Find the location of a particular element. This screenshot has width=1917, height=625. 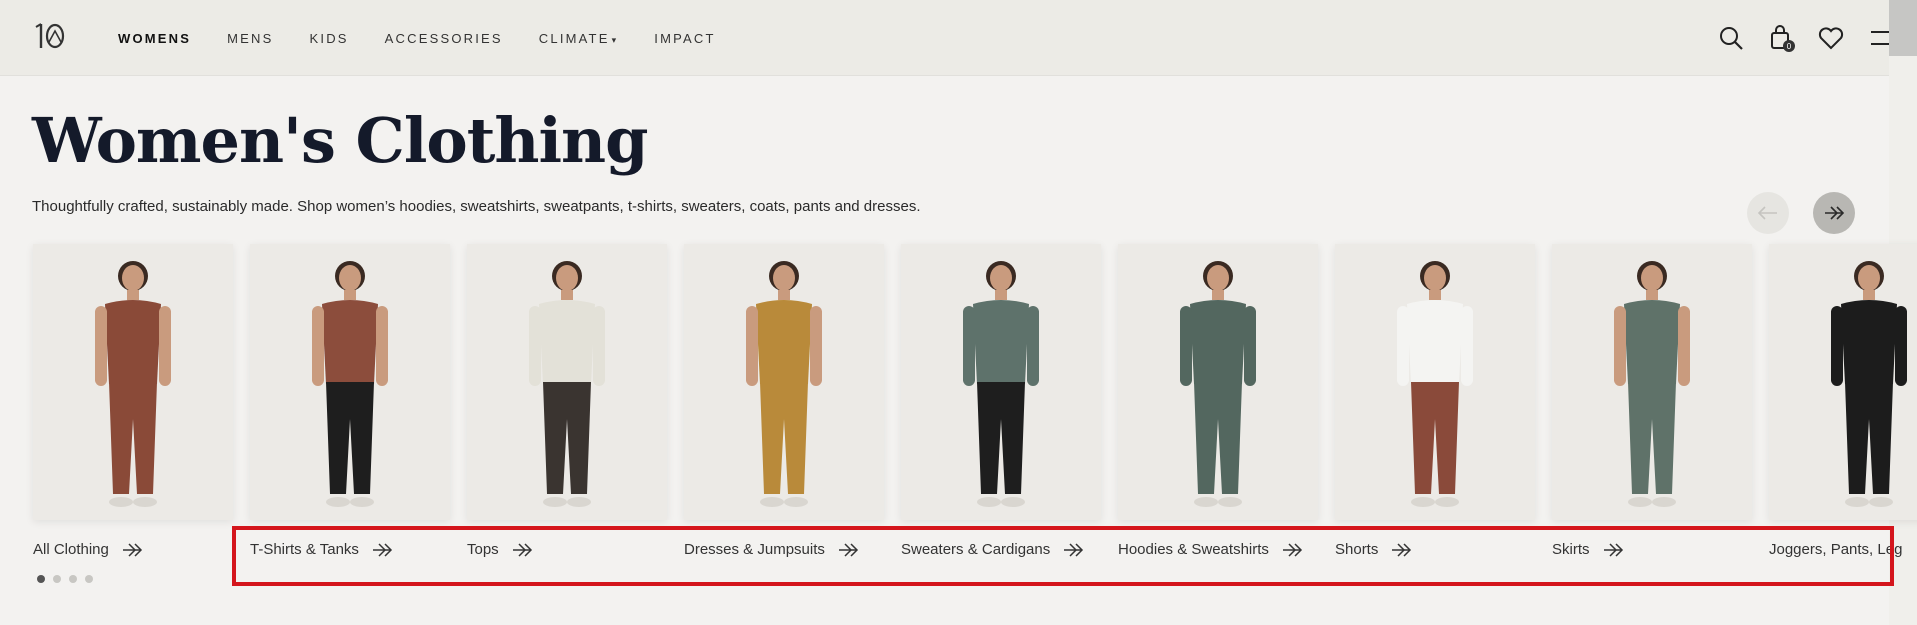

brand-logo-icon is located at coordinates (50, 36).